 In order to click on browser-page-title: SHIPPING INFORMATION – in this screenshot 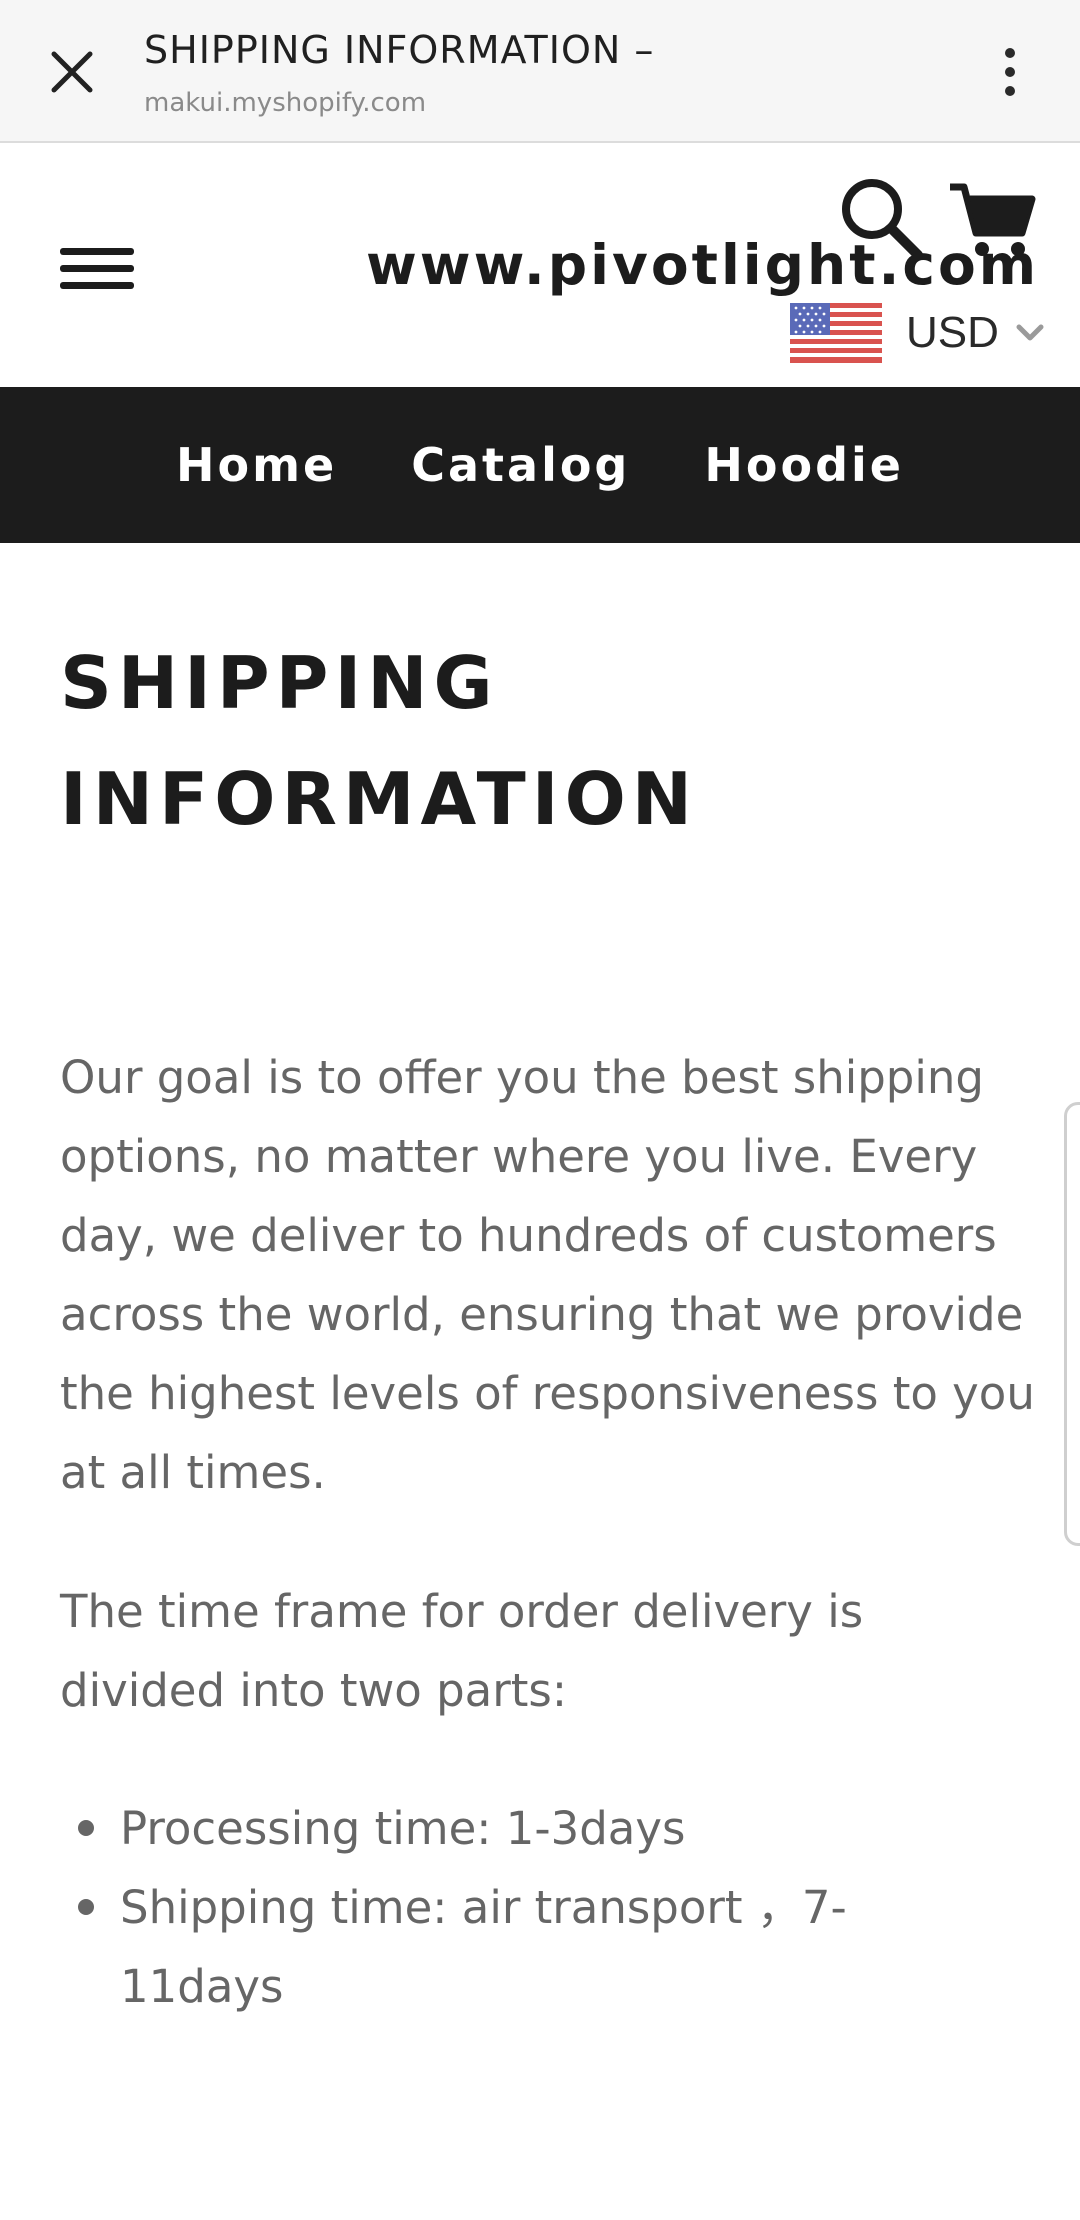, I will do `click(399, 50)`.